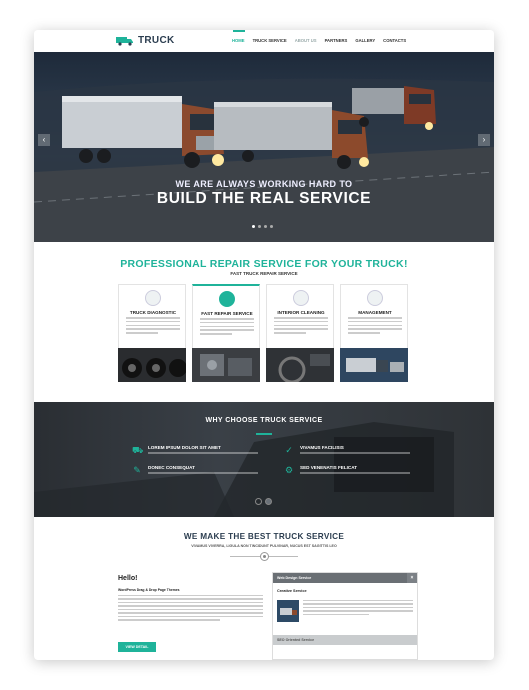 The width and height of the screenshot is (529, 690). I want to click on nav-active-indicator, so click(239, 31).